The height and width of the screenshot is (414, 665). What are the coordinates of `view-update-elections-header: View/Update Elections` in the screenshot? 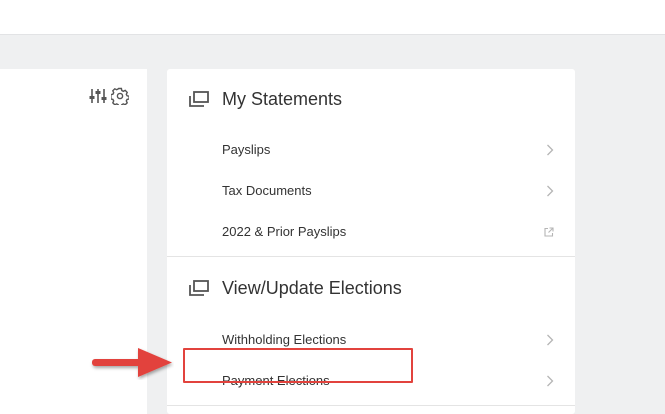 It's located at (371, 288).